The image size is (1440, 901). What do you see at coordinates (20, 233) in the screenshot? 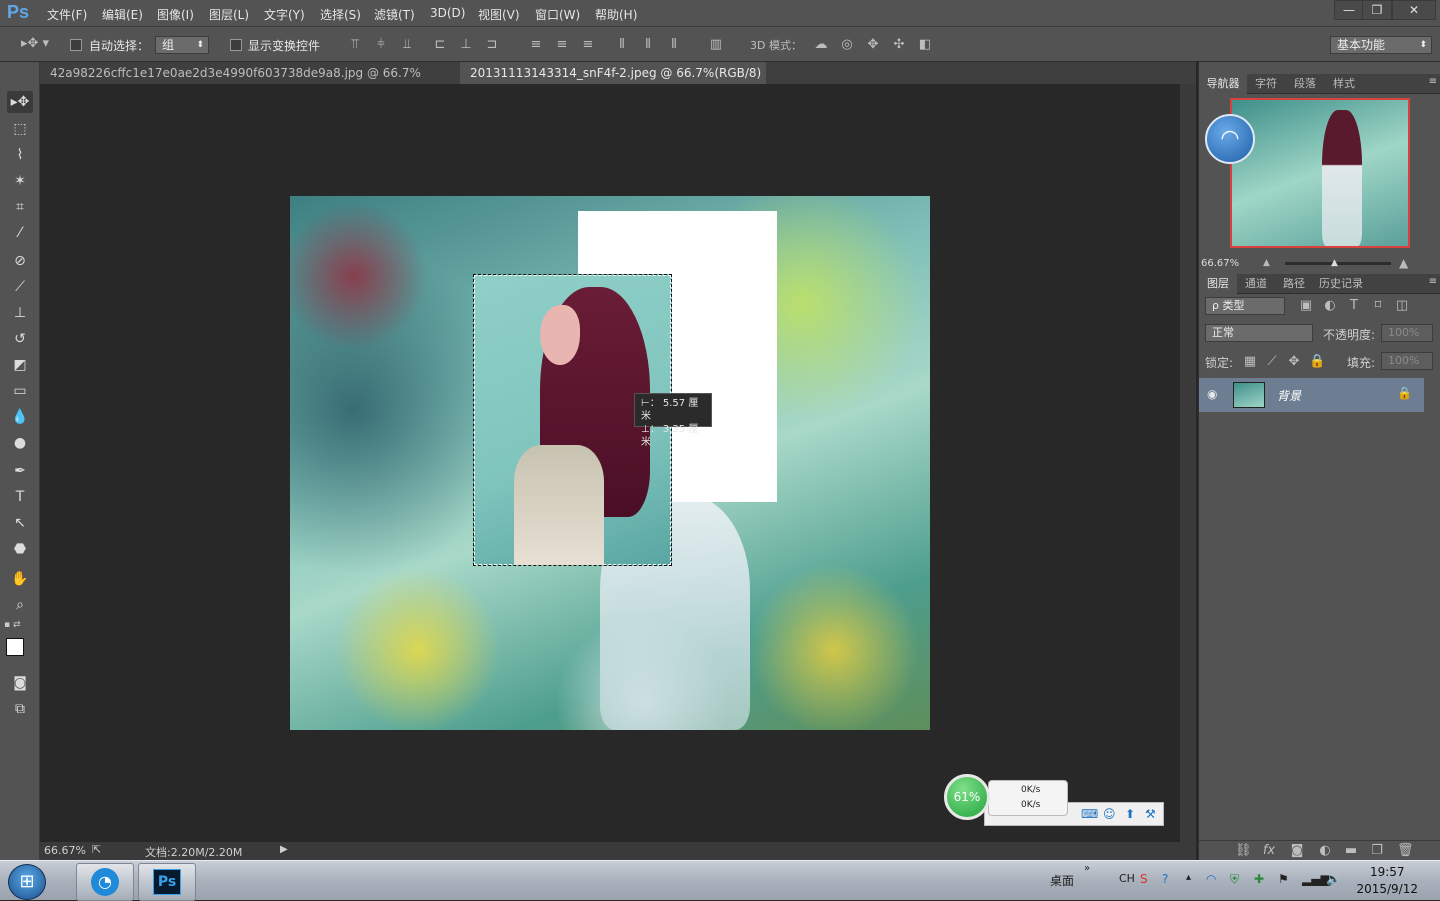
I see `eyedropper-tool-icon: ⁄` at bounding box center [20, 233].